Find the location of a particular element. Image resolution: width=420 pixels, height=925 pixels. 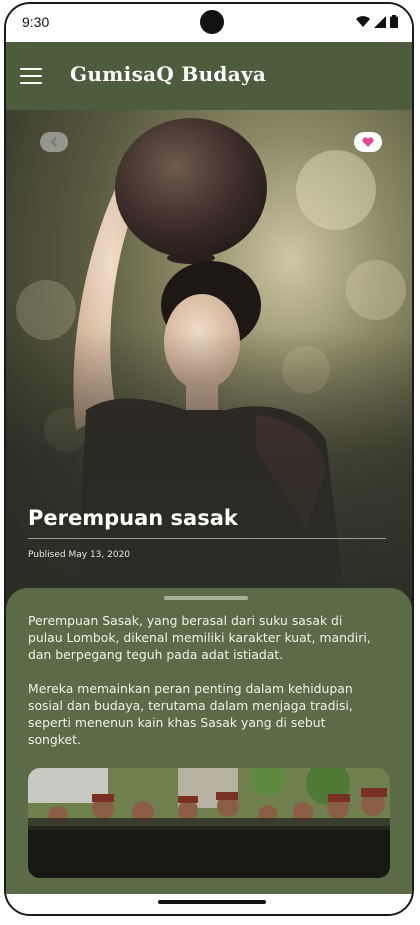

article-title: Perempuan sasak is located at coordinates (133, 518).